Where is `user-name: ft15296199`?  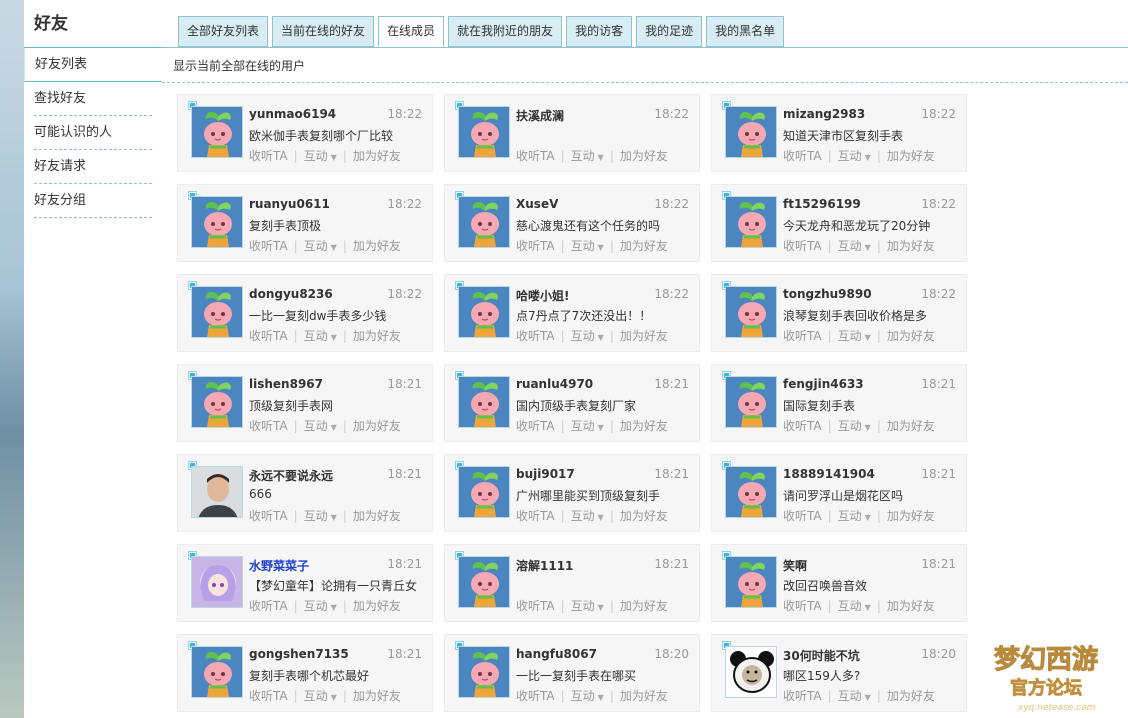
user-name: ft15296199 is located at coordinates (822, 204).